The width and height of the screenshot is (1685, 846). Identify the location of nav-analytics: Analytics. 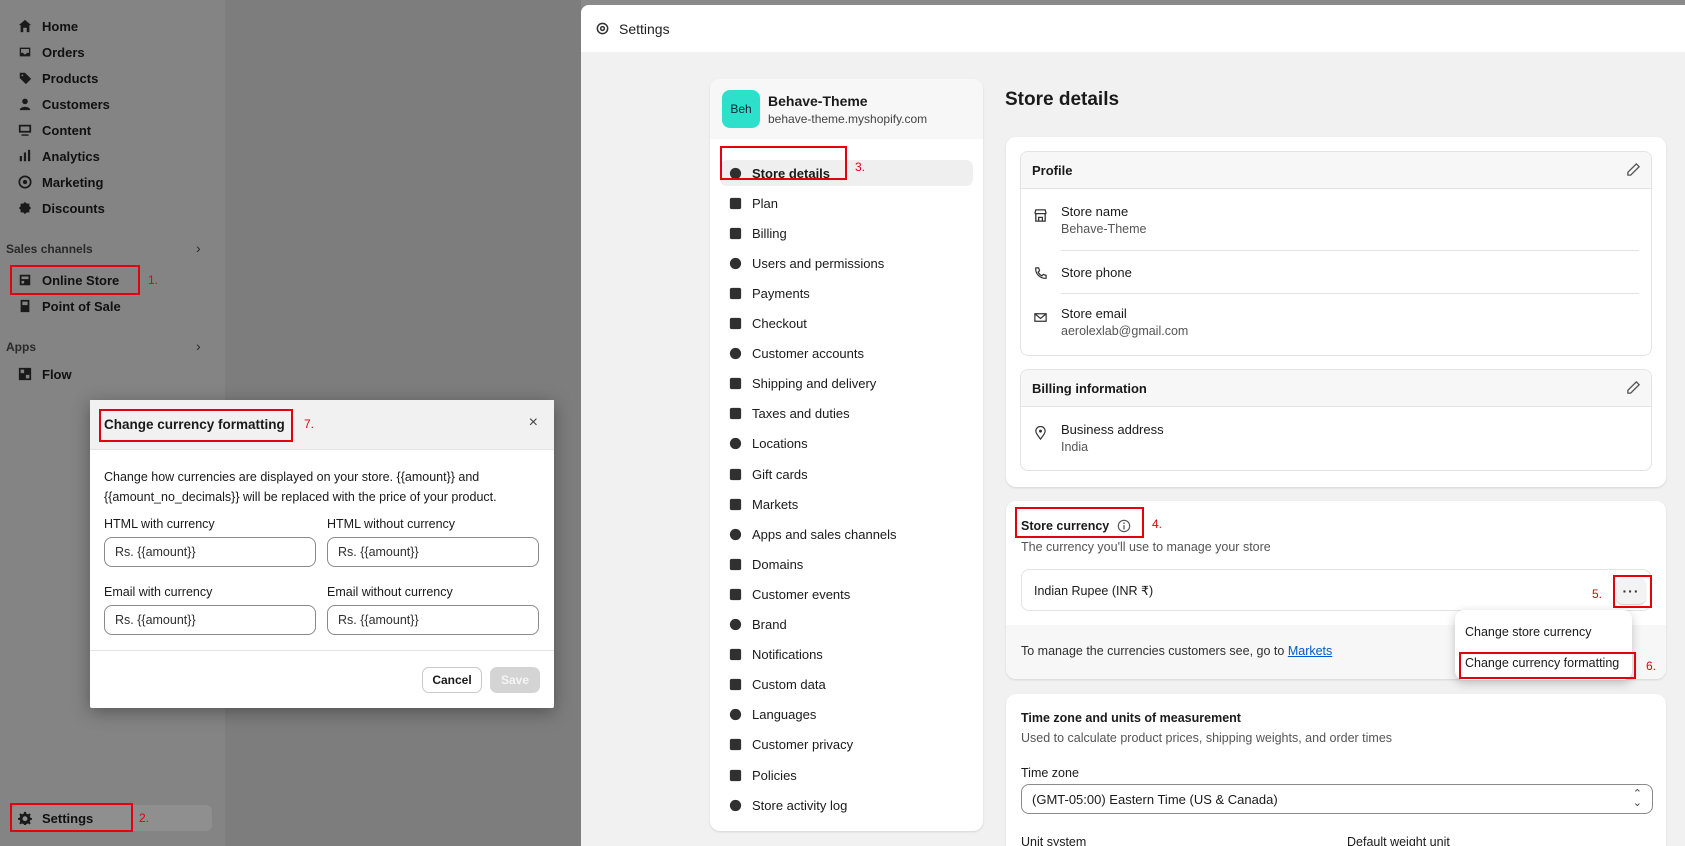
(112, 156).